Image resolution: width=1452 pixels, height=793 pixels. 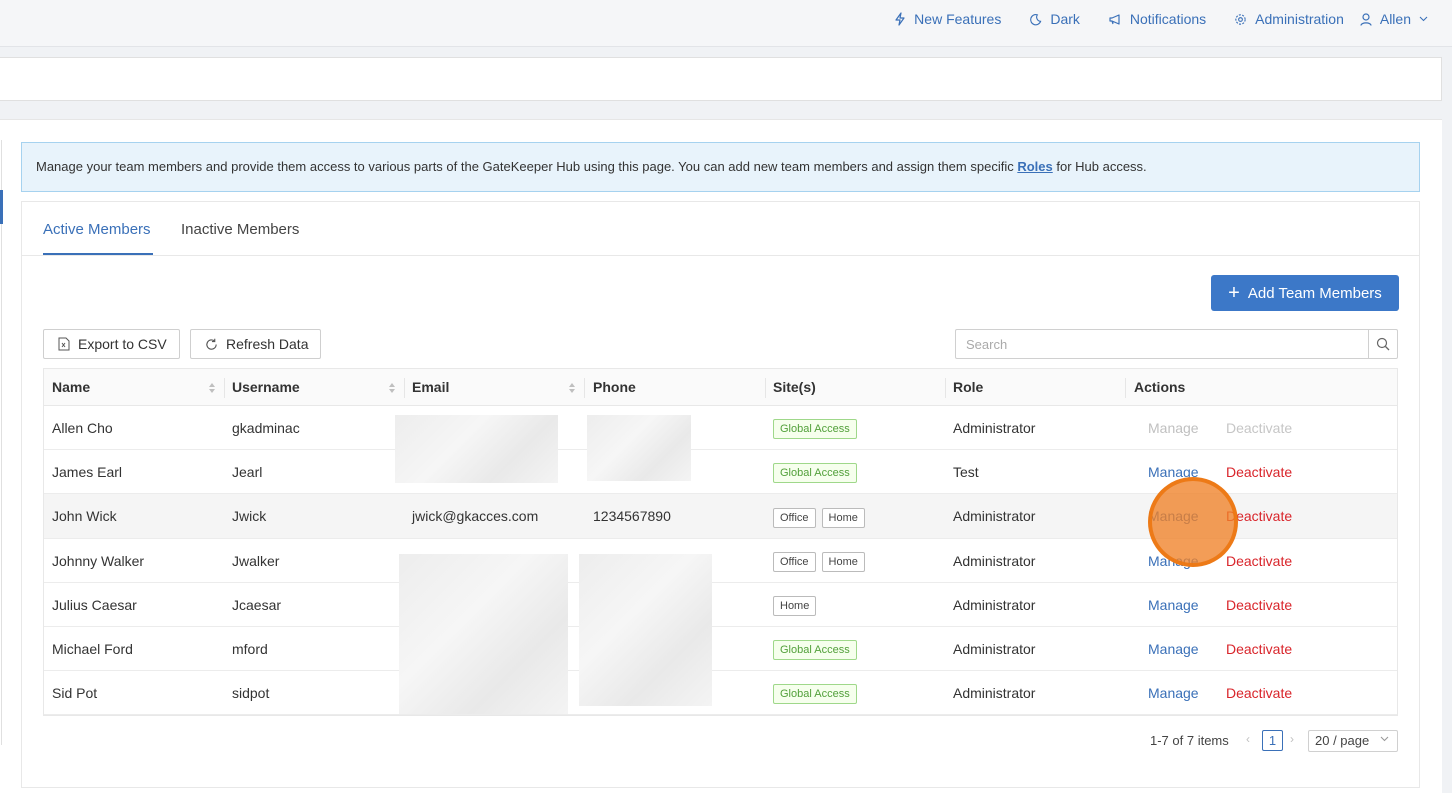 What do you see at coordinates (1395, 19) in the screenshot?
I see `user-name: Allen` at bounding box center [1395, 19].